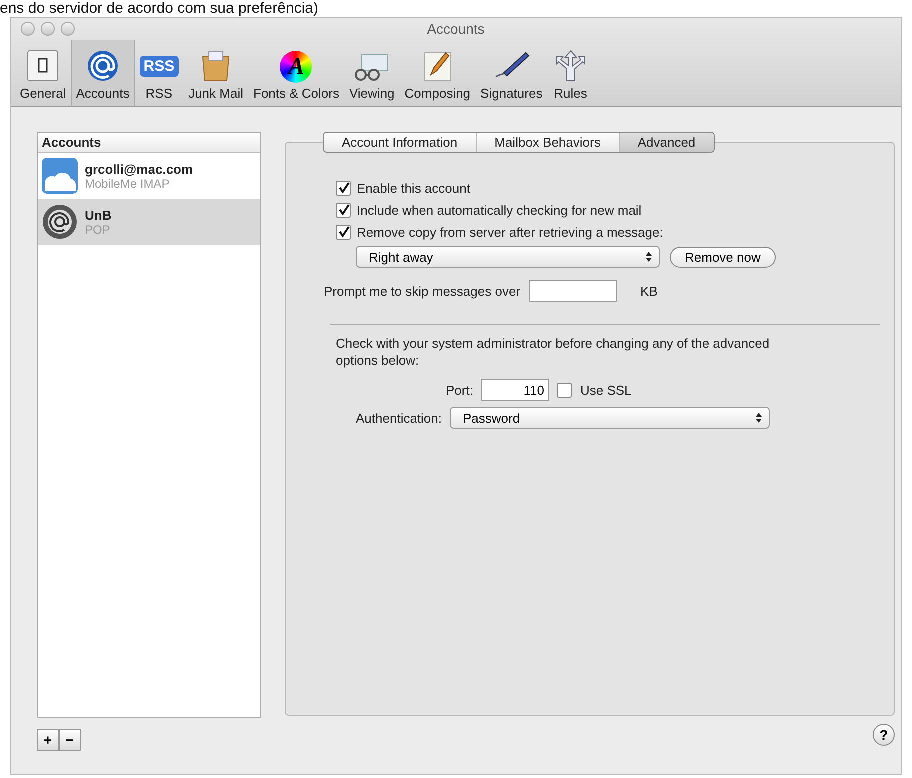  I want to click on account-item: UnB POP, so click(149, 222).